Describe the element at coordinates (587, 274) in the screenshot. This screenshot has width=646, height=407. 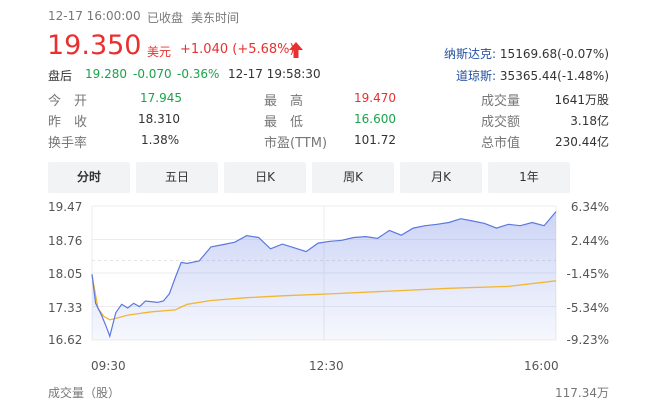
I see `y-pct-tick-label: -1.45%` at that location.